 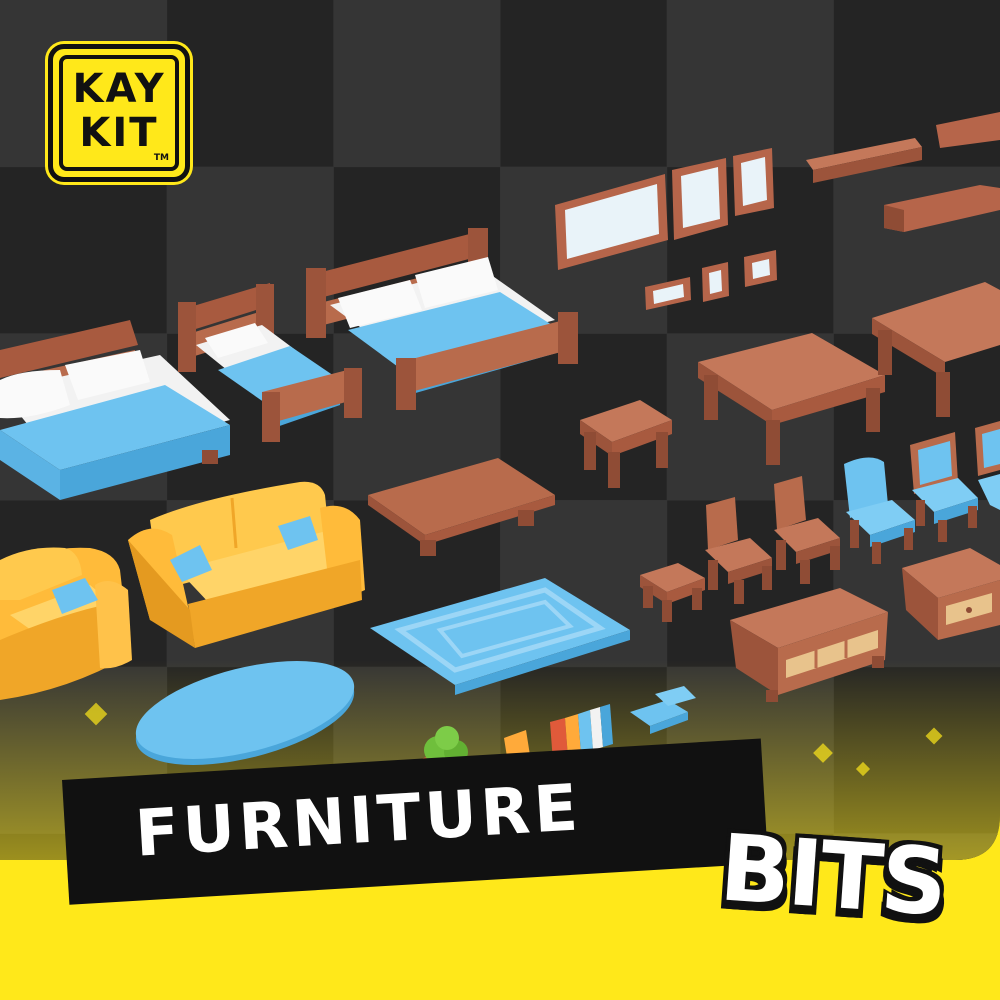 I want to click on title-text: FURNITURE, so click(x=358, y=821).